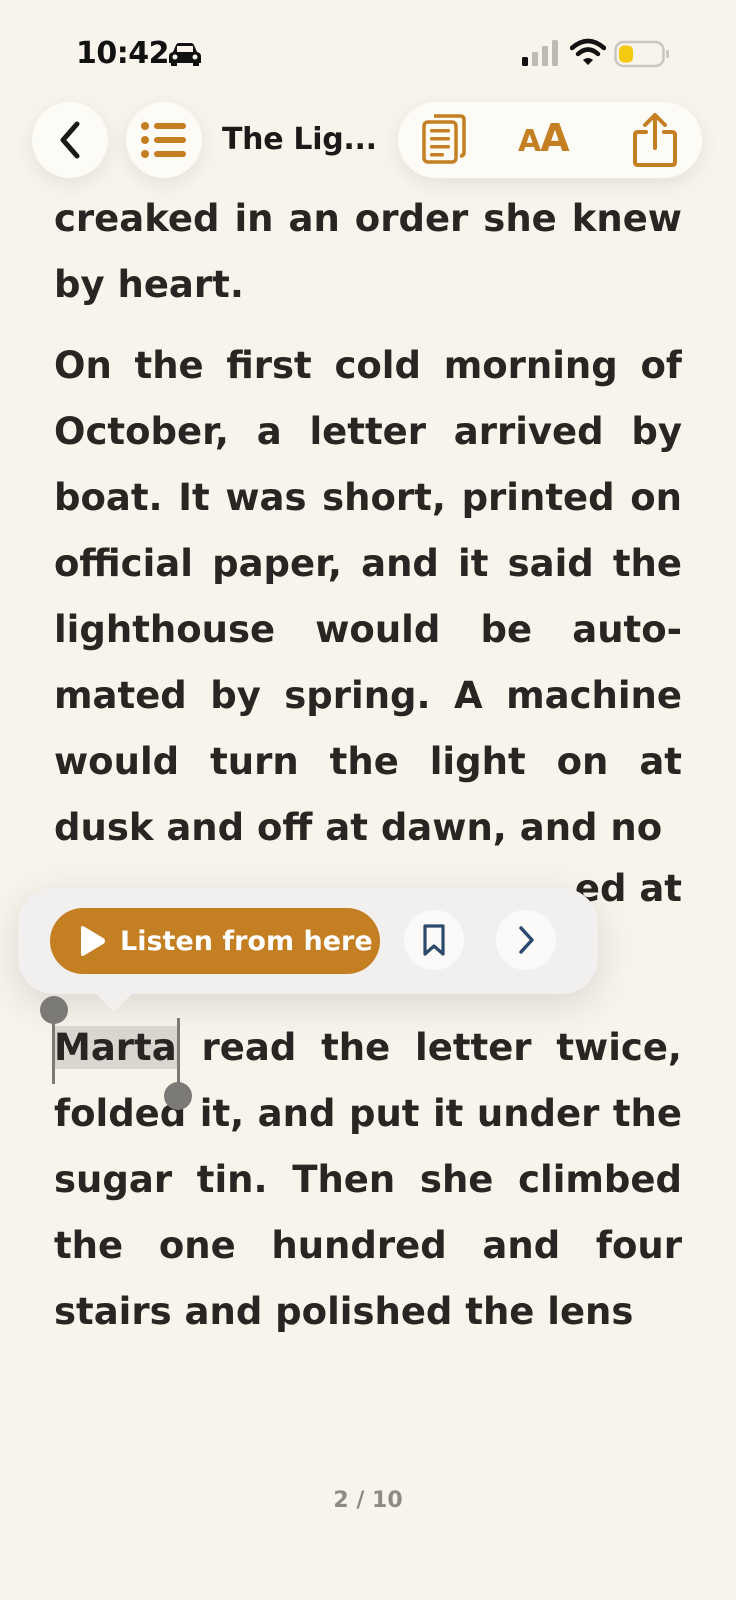  What do you see at coordinates (588, 51) in the screenshot?
I see `wifi-icon` at bounding box center [588, 51].